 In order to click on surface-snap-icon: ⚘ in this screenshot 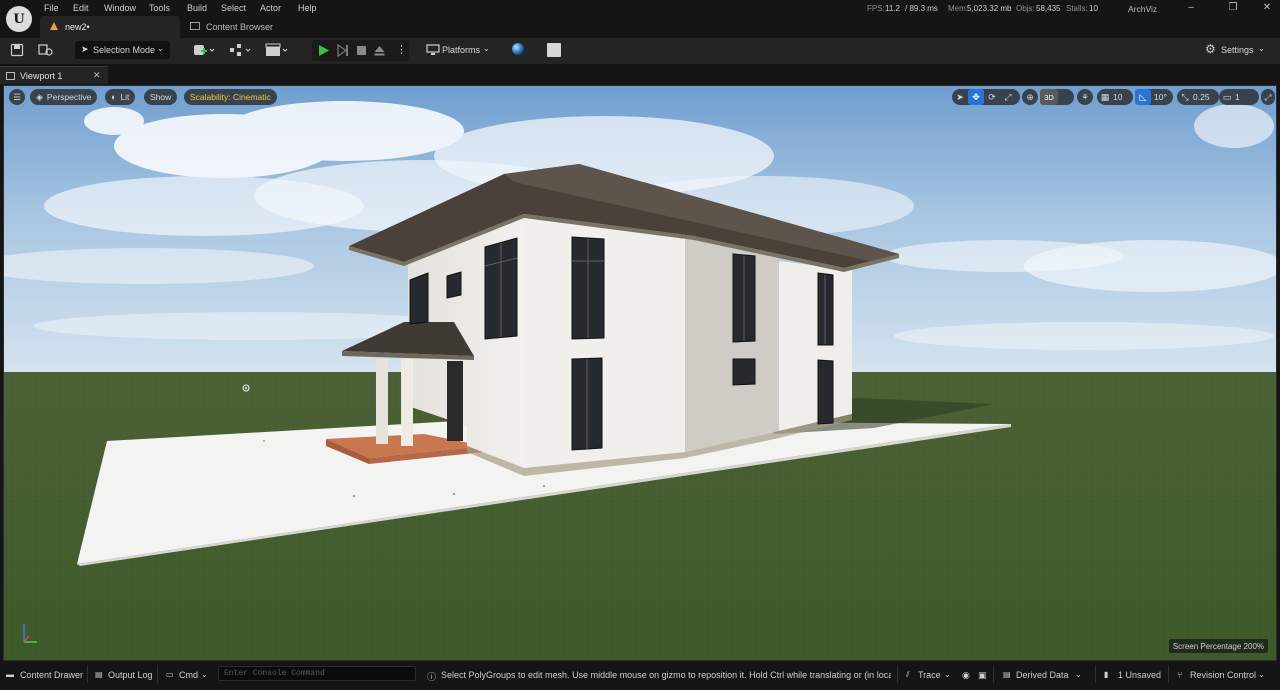, I will do `click(1085, 97)`.